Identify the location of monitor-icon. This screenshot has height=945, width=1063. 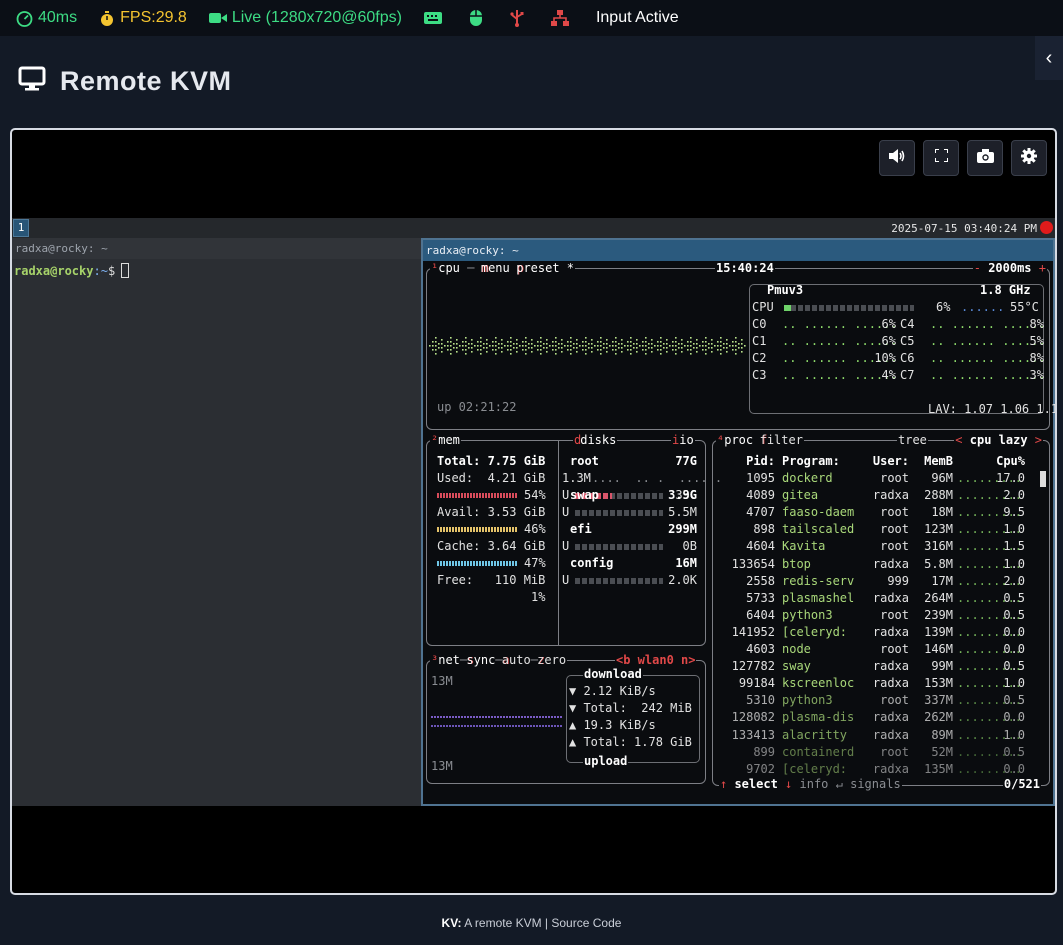
(32, 81).